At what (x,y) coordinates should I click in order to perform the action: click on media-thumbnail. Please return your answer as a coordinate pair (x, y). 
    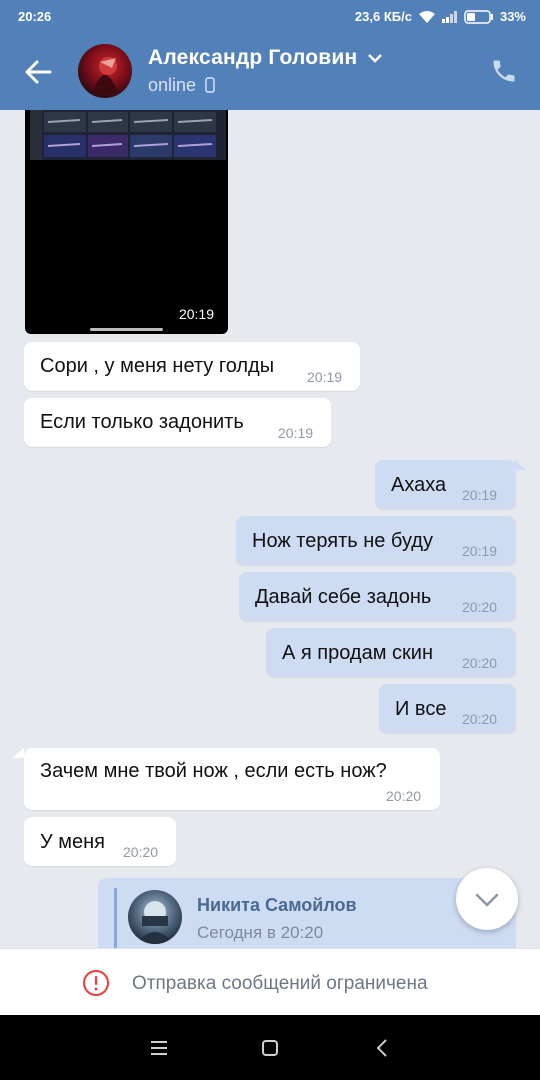
    Looking at the image, I should click on (123, 135).